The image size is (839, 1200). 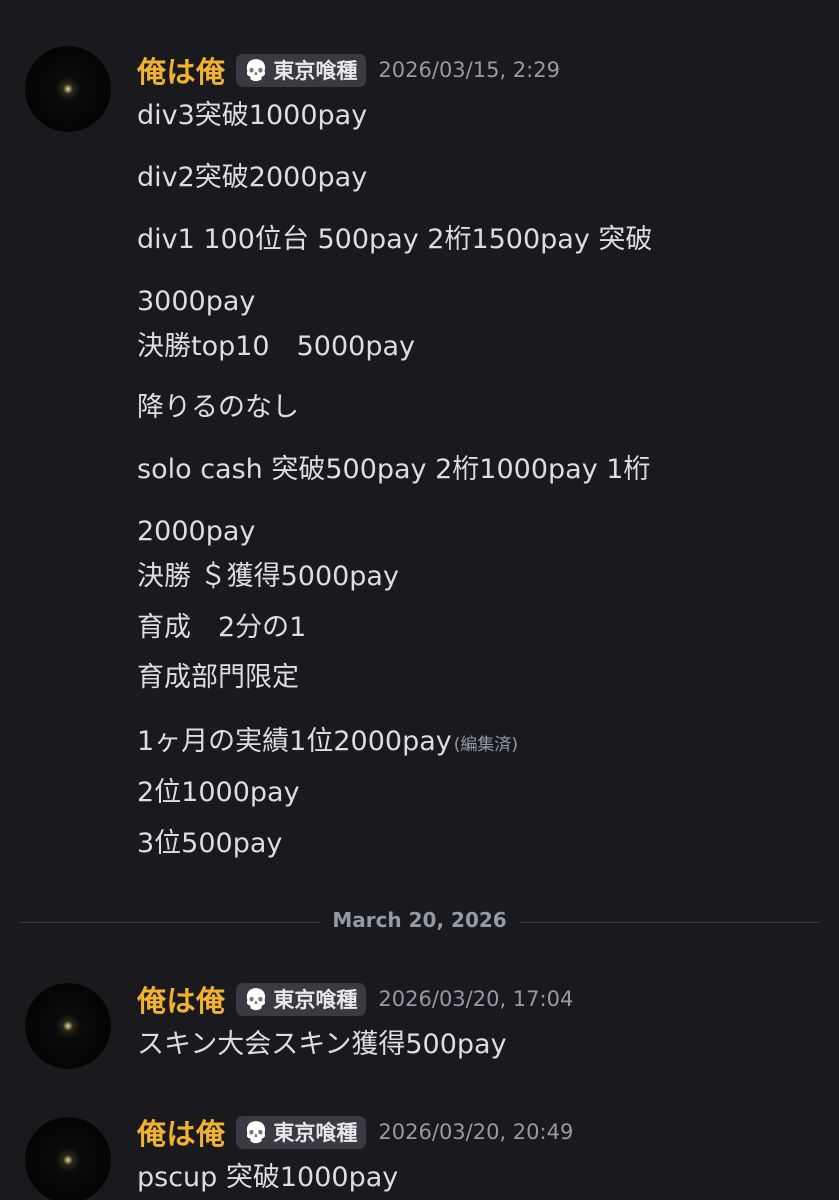 What do you see at coordinates (276, 346) in the screenshot?
I see `message-line: 決勝top10 5000pay` at bounding box center [276, 346].